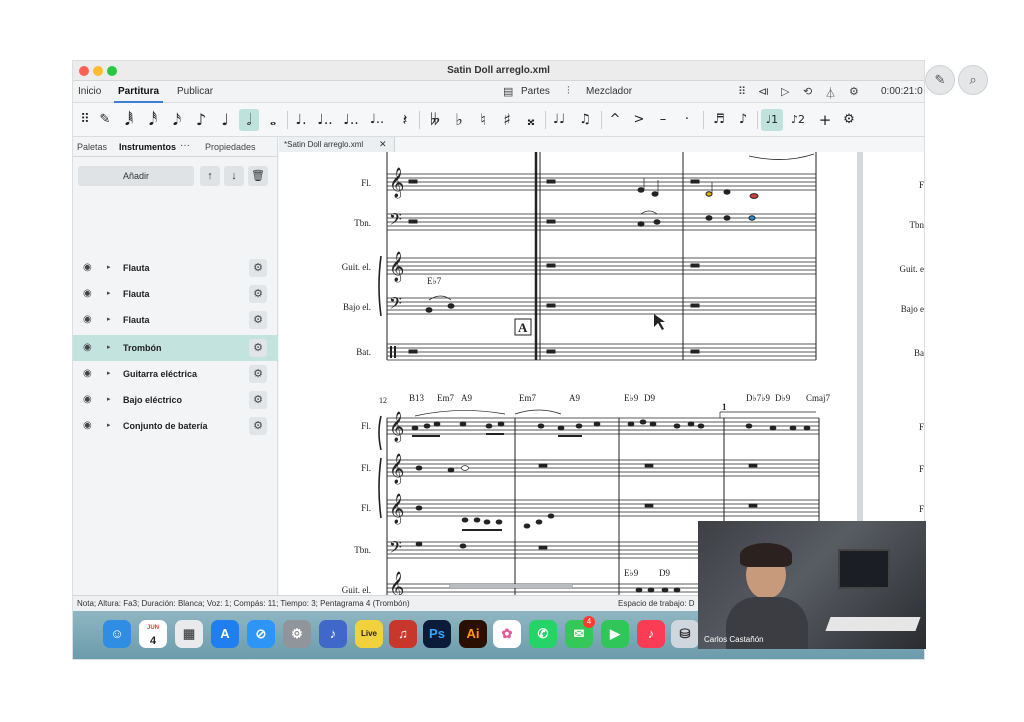 This screenshot has height=722, width=1024. I want to click on edit-icon: ✎, so click(940, 80).